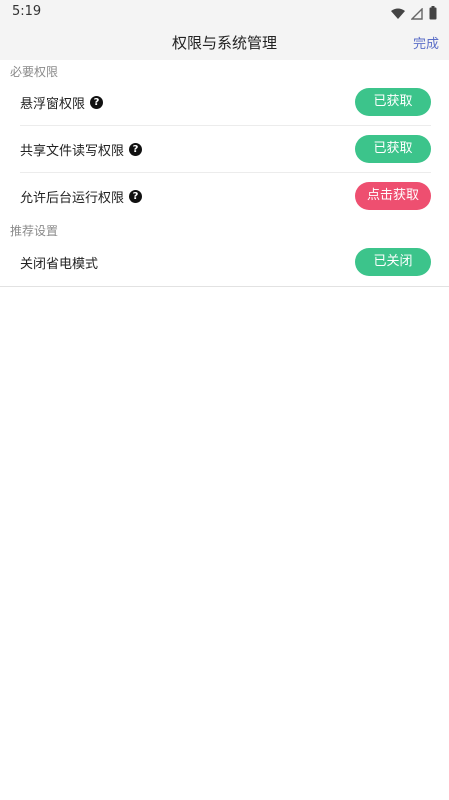 The image size is (449, 800). What do you see at coordinates (398, 14) in the screenshot?
I see `wifi-icon` at bounding box center [398, 14].